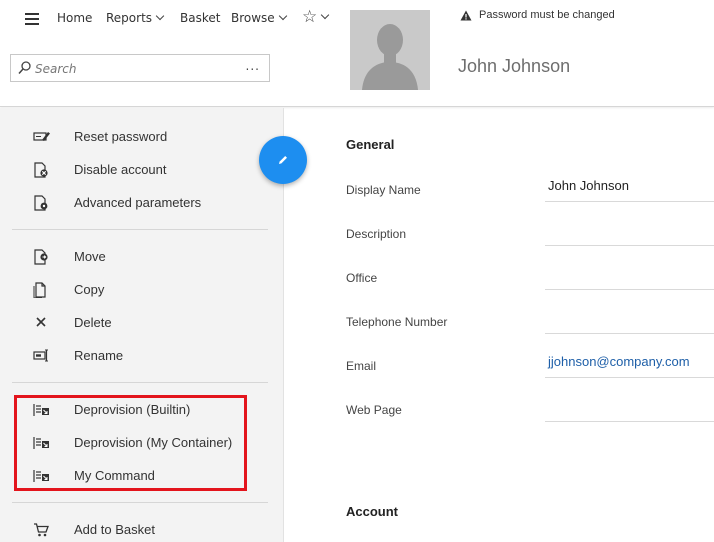  I want to click on command-label: Reset password, so click(121, 136).